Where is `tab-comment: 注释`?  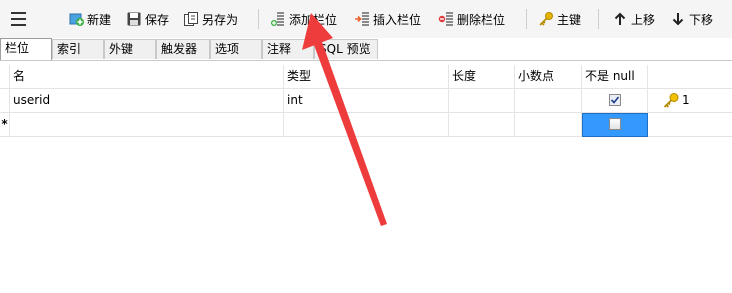 tab-comment: 注释 is located at coordinates (288, 49).